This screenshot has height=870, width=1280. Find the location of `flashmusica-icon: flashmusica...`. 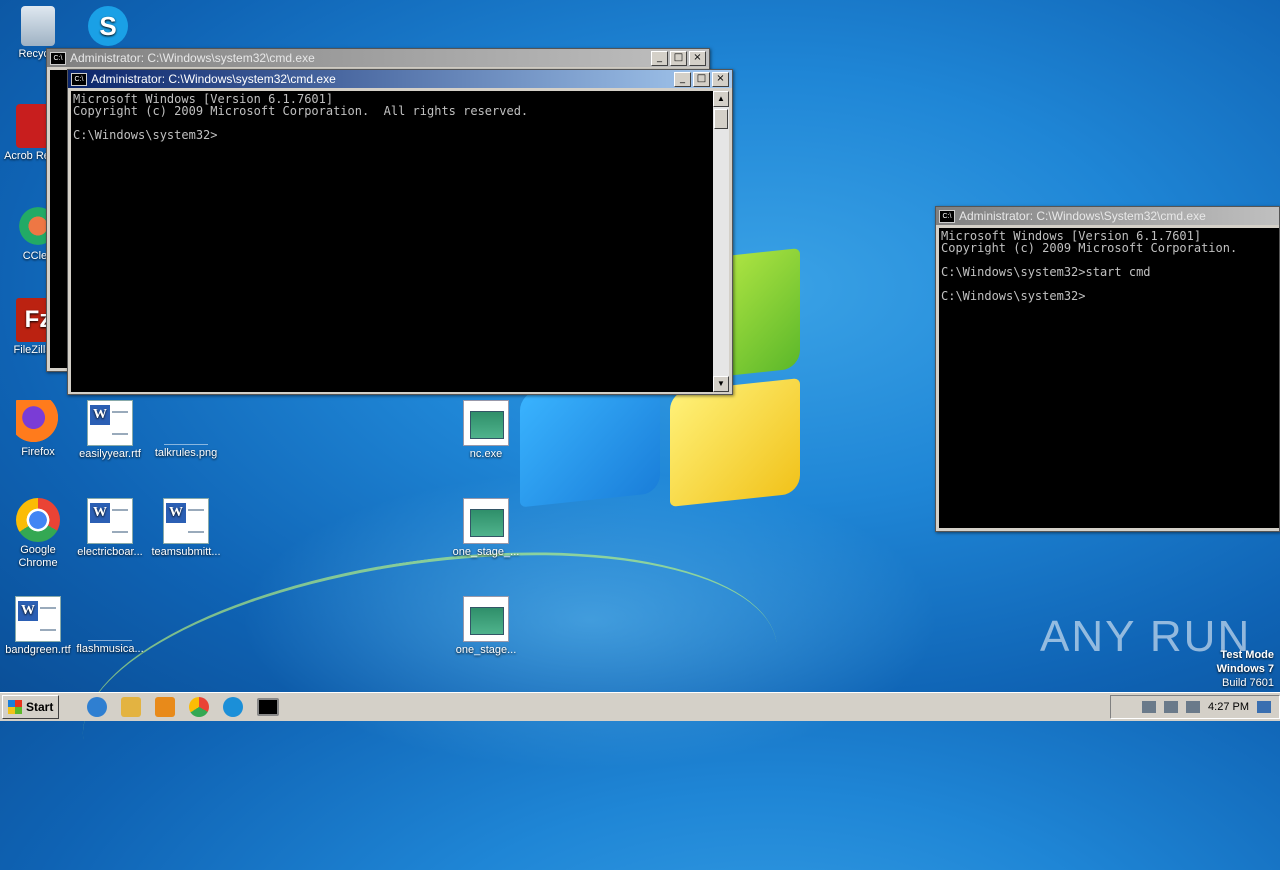

flashmusica-icon: flashmusica... is located at coordinates (110, 626).